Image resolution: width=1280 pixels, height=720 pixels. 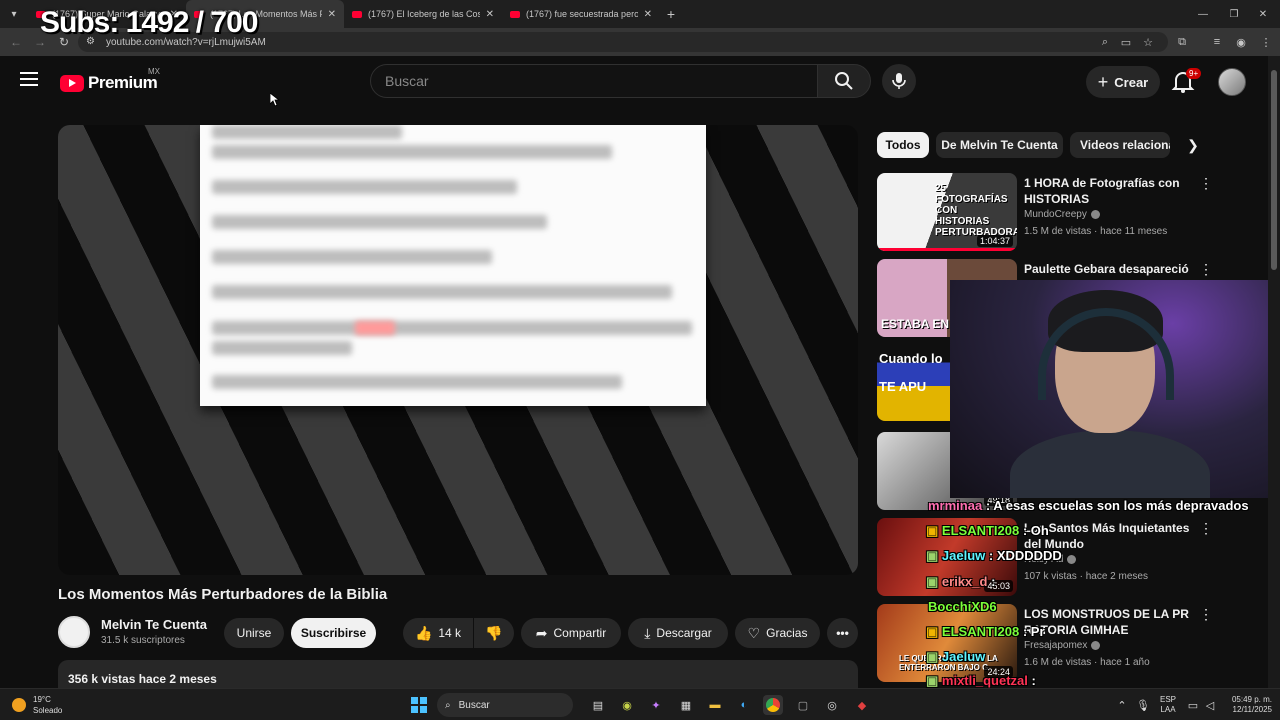 I want to click on thanks-button: ♡ Gracias, so click(x=777, y=633).